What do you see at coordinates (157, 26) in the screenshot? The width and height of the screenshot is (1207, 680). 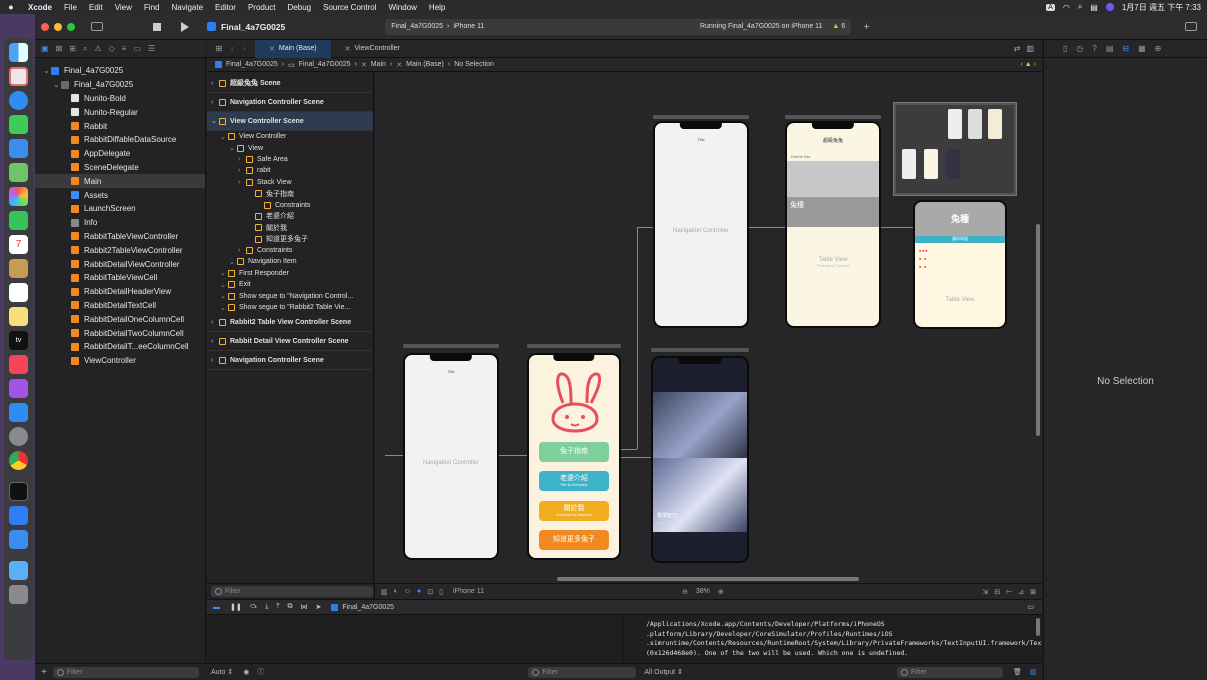 I see `stop-button` at bounding box center [157, 26].